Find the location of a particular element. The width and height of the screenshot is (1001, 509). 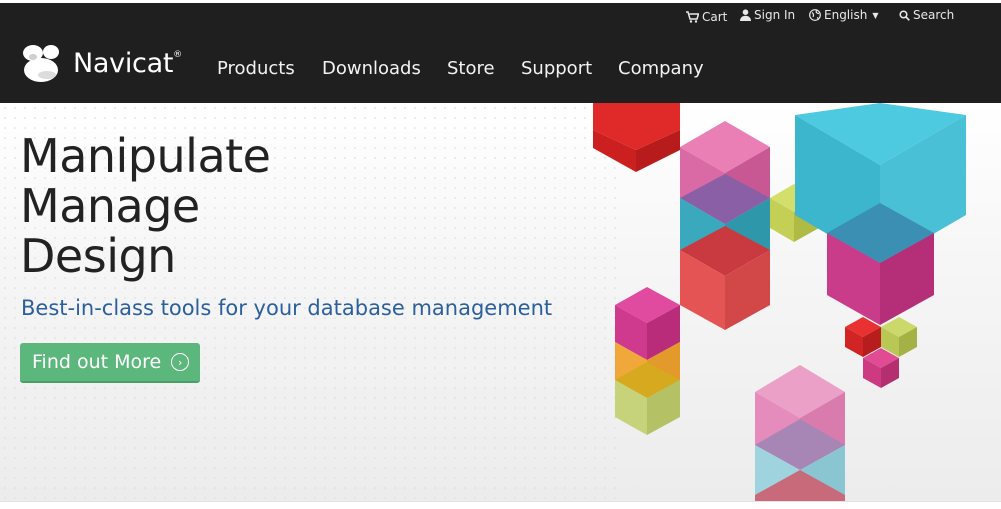

language-label: English is located at coordinates (846, 15).